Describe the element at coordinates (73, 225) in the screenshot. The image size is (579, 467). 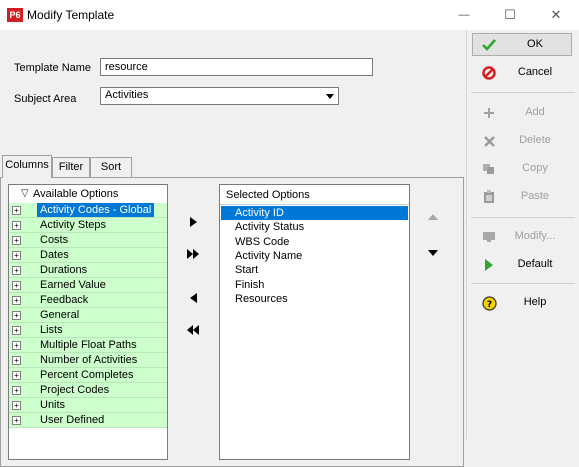
I see `tree-item-label: Activity Steps` at that location.